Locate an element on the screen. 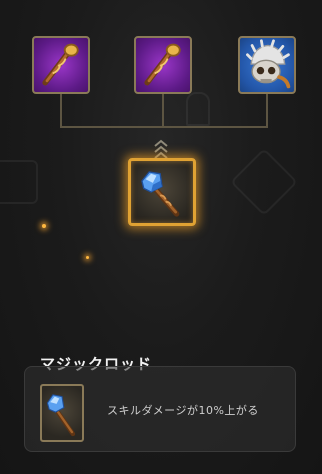 The width and height of the screenshot is (322, 474). chevron-up-icon is located at coordinates (161, 149).